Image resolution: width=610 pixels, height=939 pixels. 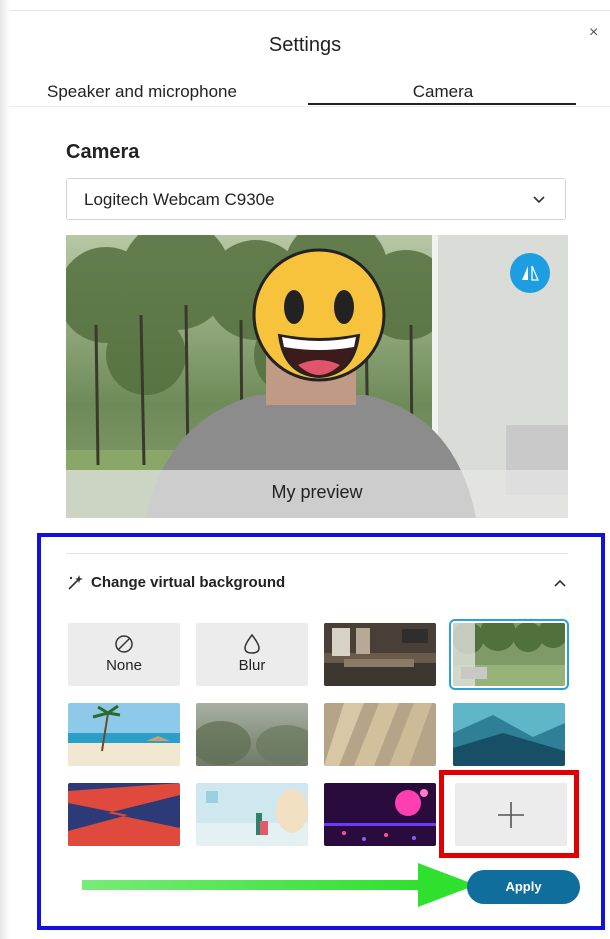 I want to click on background-thumbnail-office, so click(x=380, y=654).